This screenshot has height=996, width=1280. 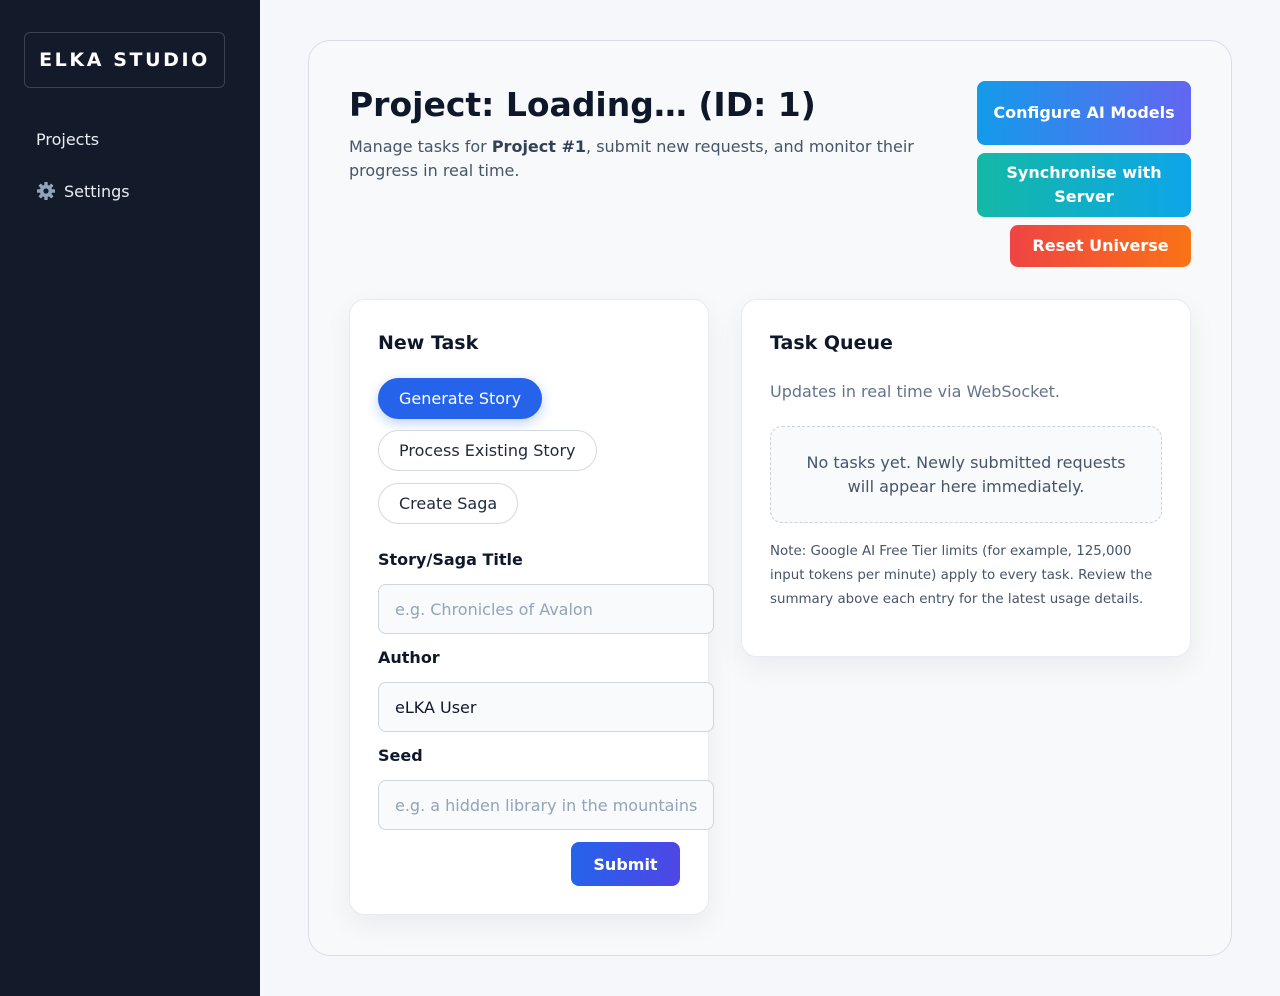 What do you see at coordinates (625, 864) in the screenshot?
I see `submit-button: Submit` at bounding box center [625, 864].